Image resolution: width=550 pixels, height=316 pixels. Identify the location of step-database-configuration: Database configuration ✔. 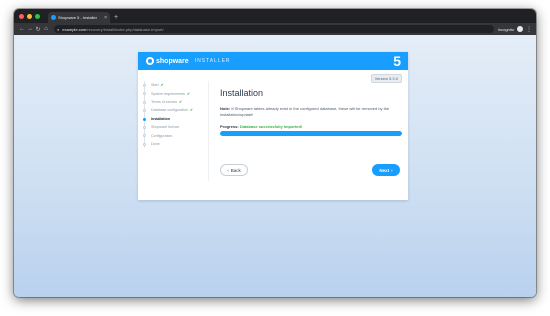
(174, 110).